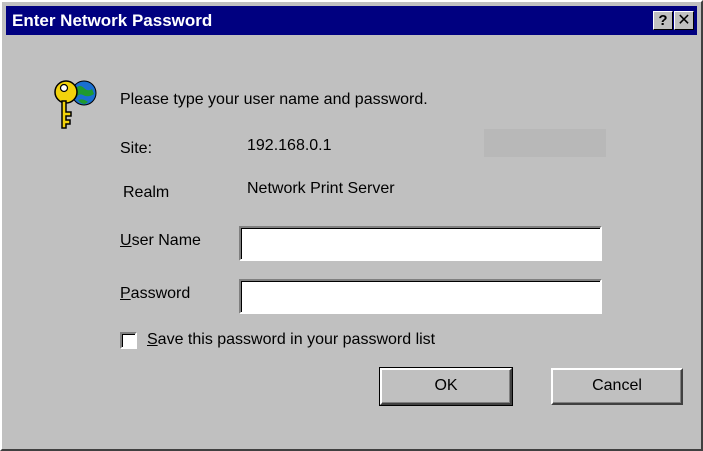 The width and height of the screenshot is (703, 451). Describe the element at coordinates (146, 192) in the screenshot. I see `realm-label: Realm` at that location.